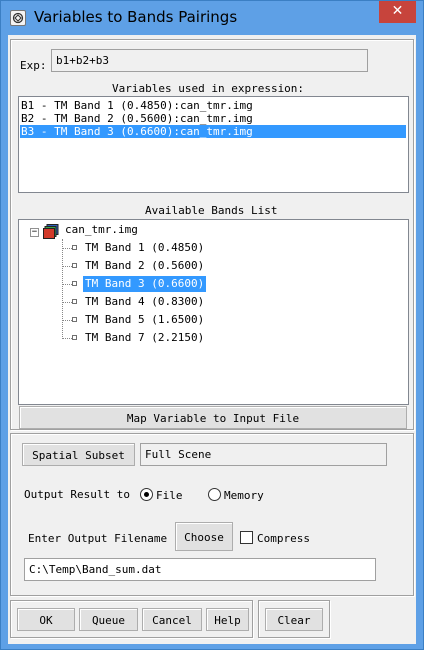 The width and height of the screenshot is (424, 650). I want to click on close-button: ✕, so click(397, 12).